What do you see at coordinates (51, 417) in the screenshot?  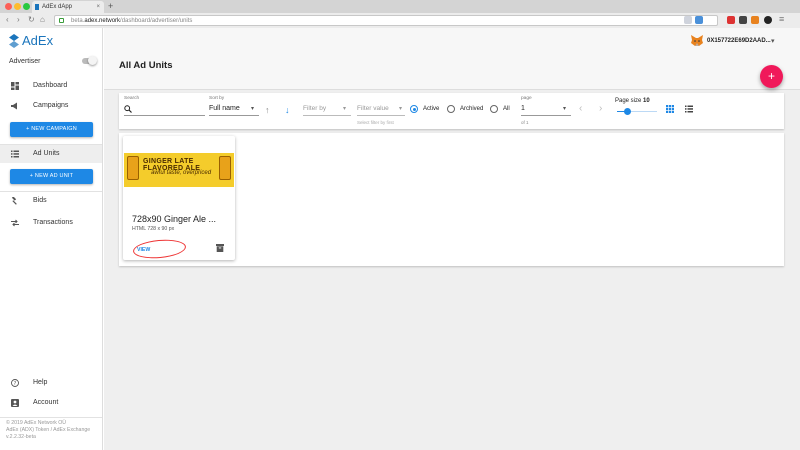 I see `sidebar-divider` at bounding box center [51, 417].